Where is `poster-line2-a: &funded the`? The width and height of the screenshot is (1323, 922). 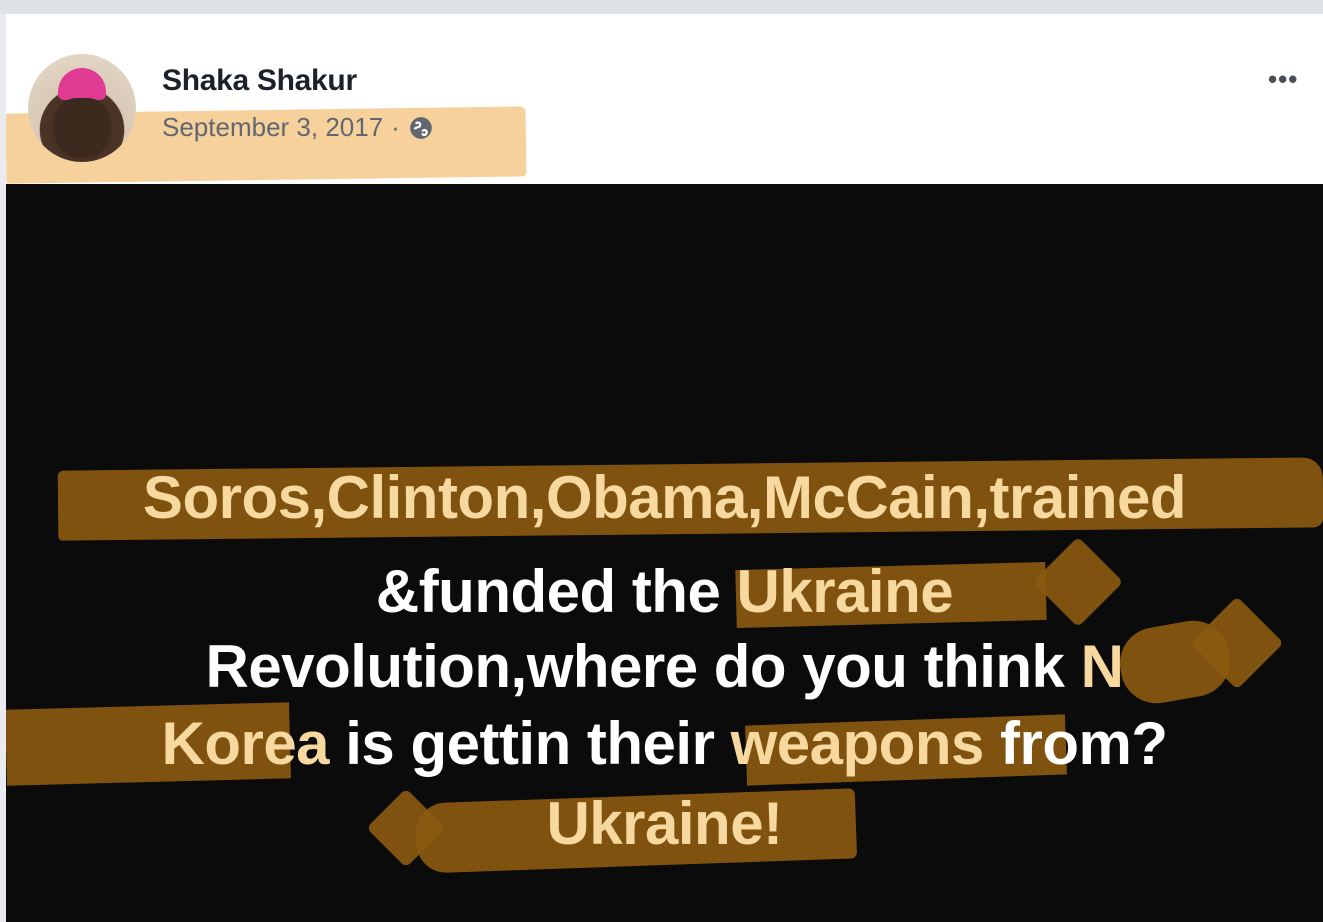
poster-line2-a: &funded the is located at coordinates (556, 591).